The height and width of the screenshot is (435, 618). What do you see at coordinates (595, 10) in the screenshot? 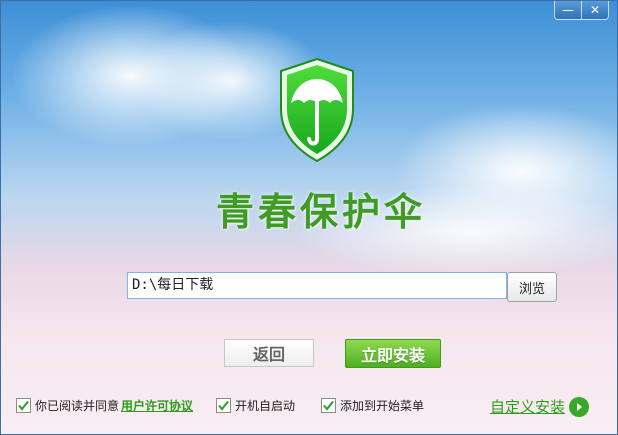
I see `close-button: ✕` at bounding box center [595, 10].